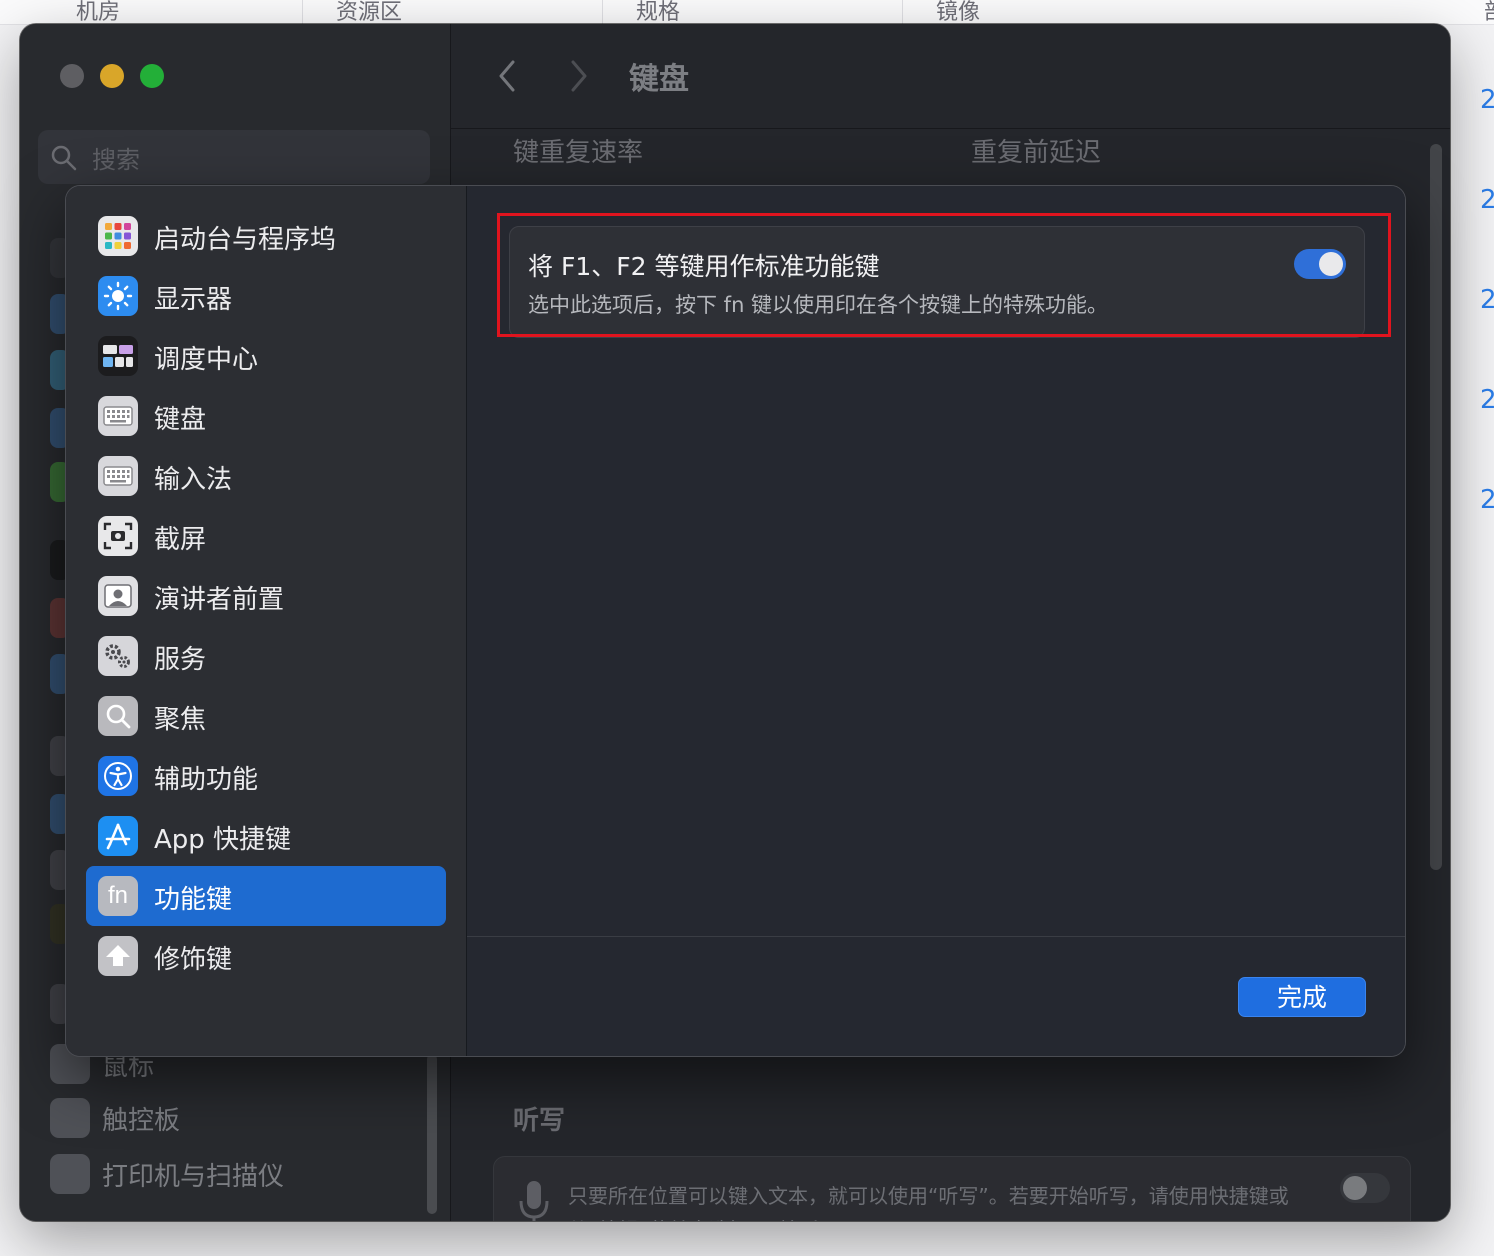 This screenshot has height=1256, width=1494. Describe the element at coordinates (118, 596) in the screenshot. I see `presenter-overlay-icon` at that location.